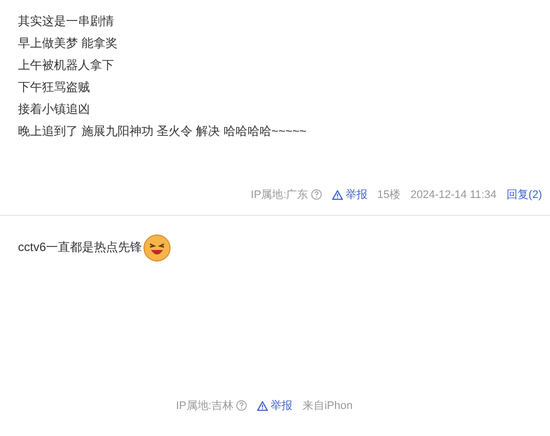 This screenshot has width=550, height=436. What do you see at coordinates (388, 195) in the screenshot?
I see `meta-text: 15楼` at bounding box center [388, 195].